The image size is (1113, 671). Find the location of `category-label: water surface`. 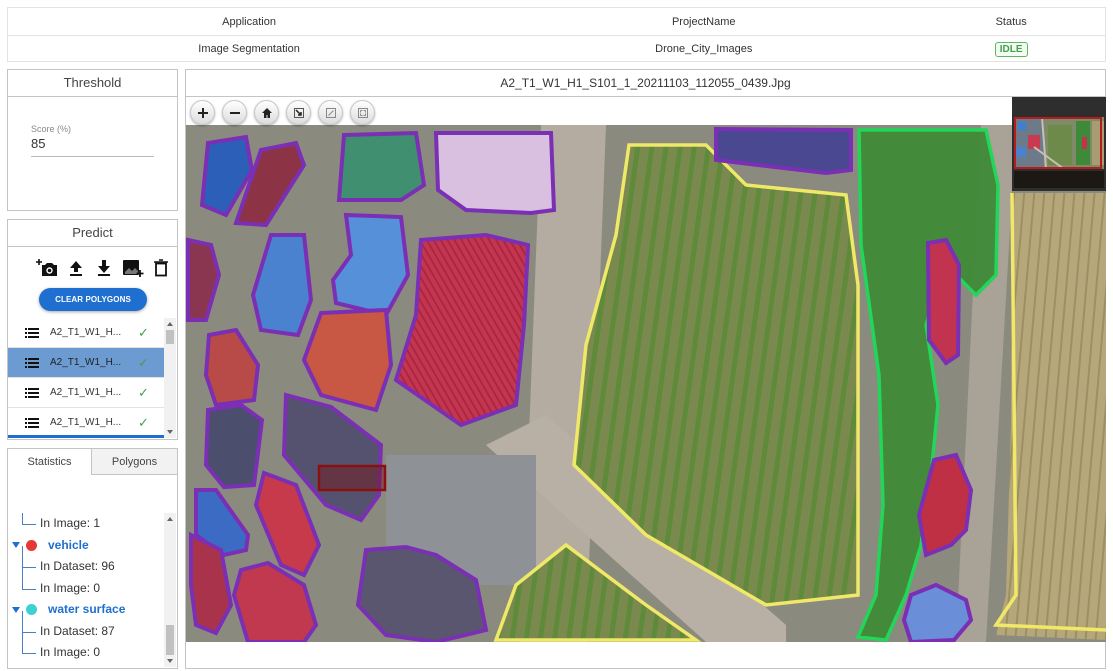

category-label: water surface is located at coordinates (87, 609).